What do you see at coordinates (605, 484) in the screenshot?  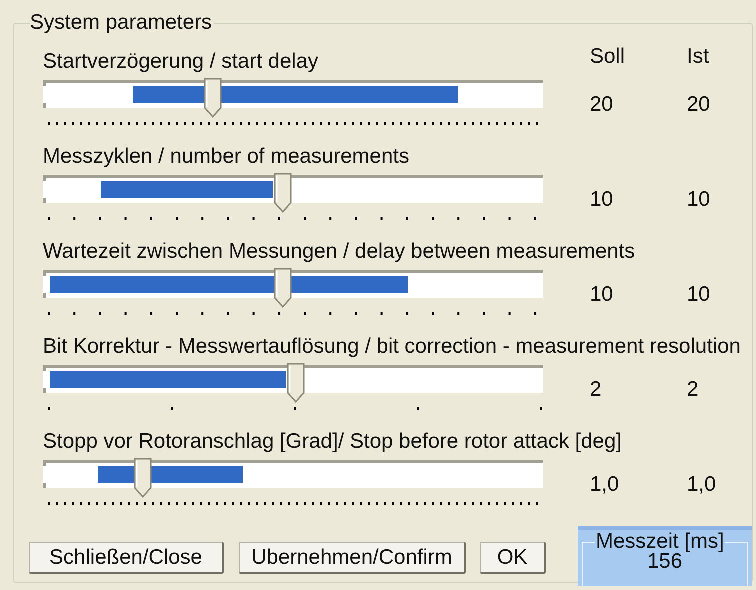 I see `target-value: 1,0` at bounding box center [605, 484].